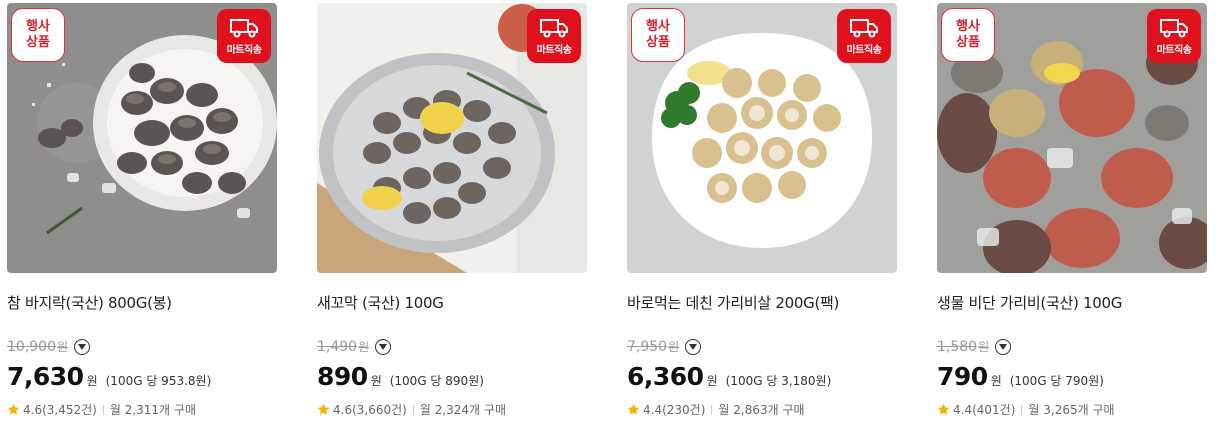 This screenshot has height=432, width=1222. I want to click on sale-price-value: 7,630, so click(45, 376).